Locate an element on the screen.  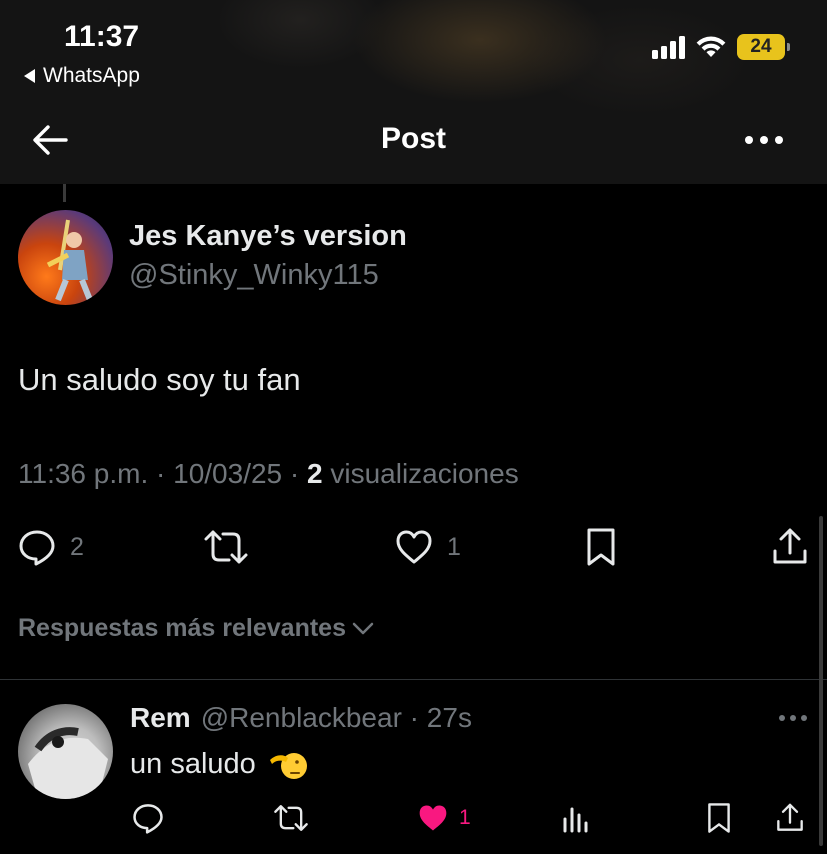
reply-more-options-button is located at coordinates (793, 718).